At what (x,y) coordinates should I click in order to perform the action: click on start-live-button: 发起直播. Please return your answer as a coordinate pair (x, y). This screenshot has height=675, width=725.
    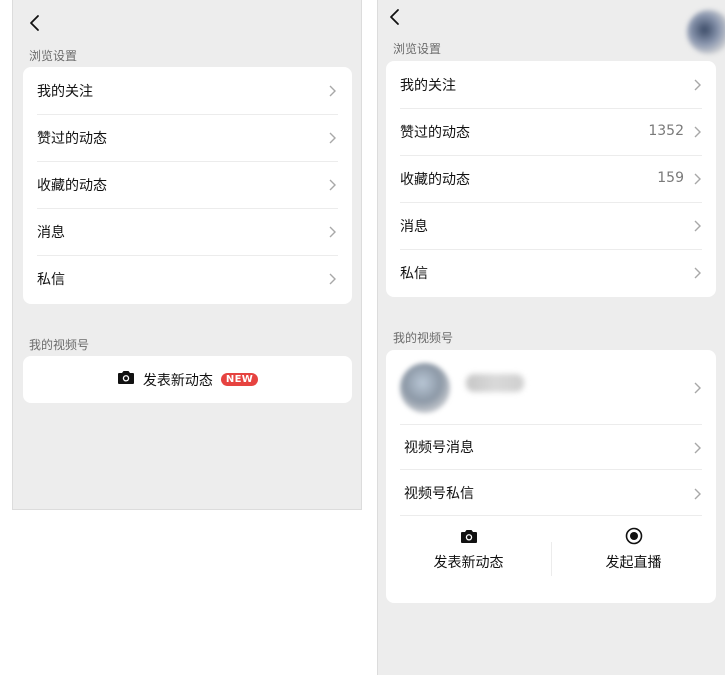
    Looking at the image, I should click on (633, 556).